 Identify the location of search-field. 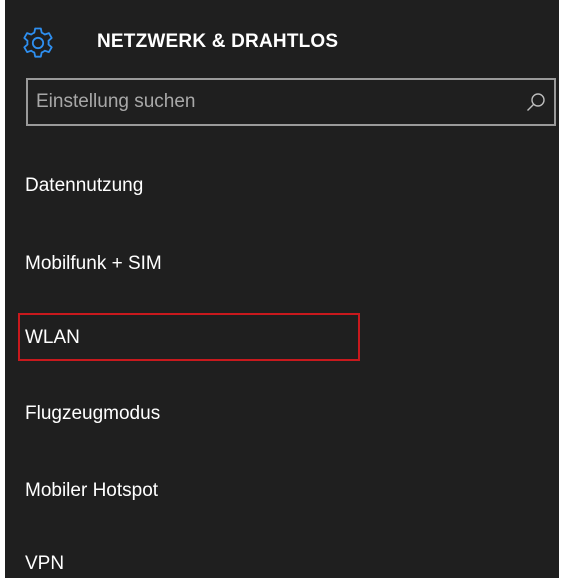
(291, 102).